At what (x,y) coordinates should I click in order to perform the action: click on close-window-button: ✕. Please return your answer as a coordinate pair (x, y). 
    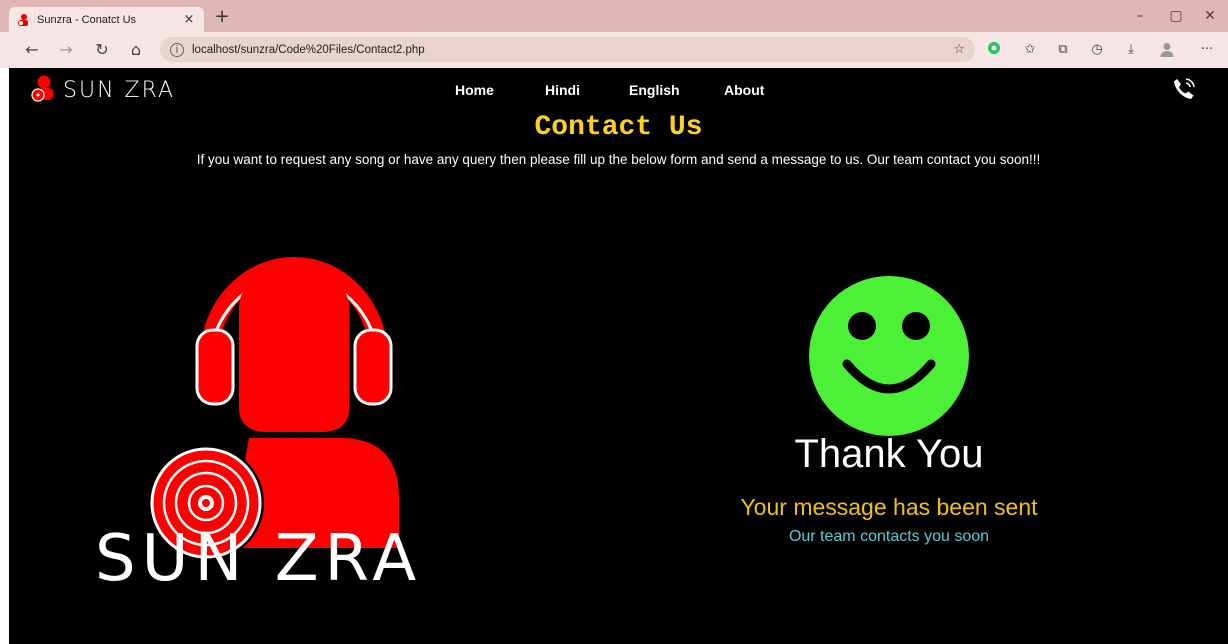
    Looking at the image, I should click on (1210, 16).